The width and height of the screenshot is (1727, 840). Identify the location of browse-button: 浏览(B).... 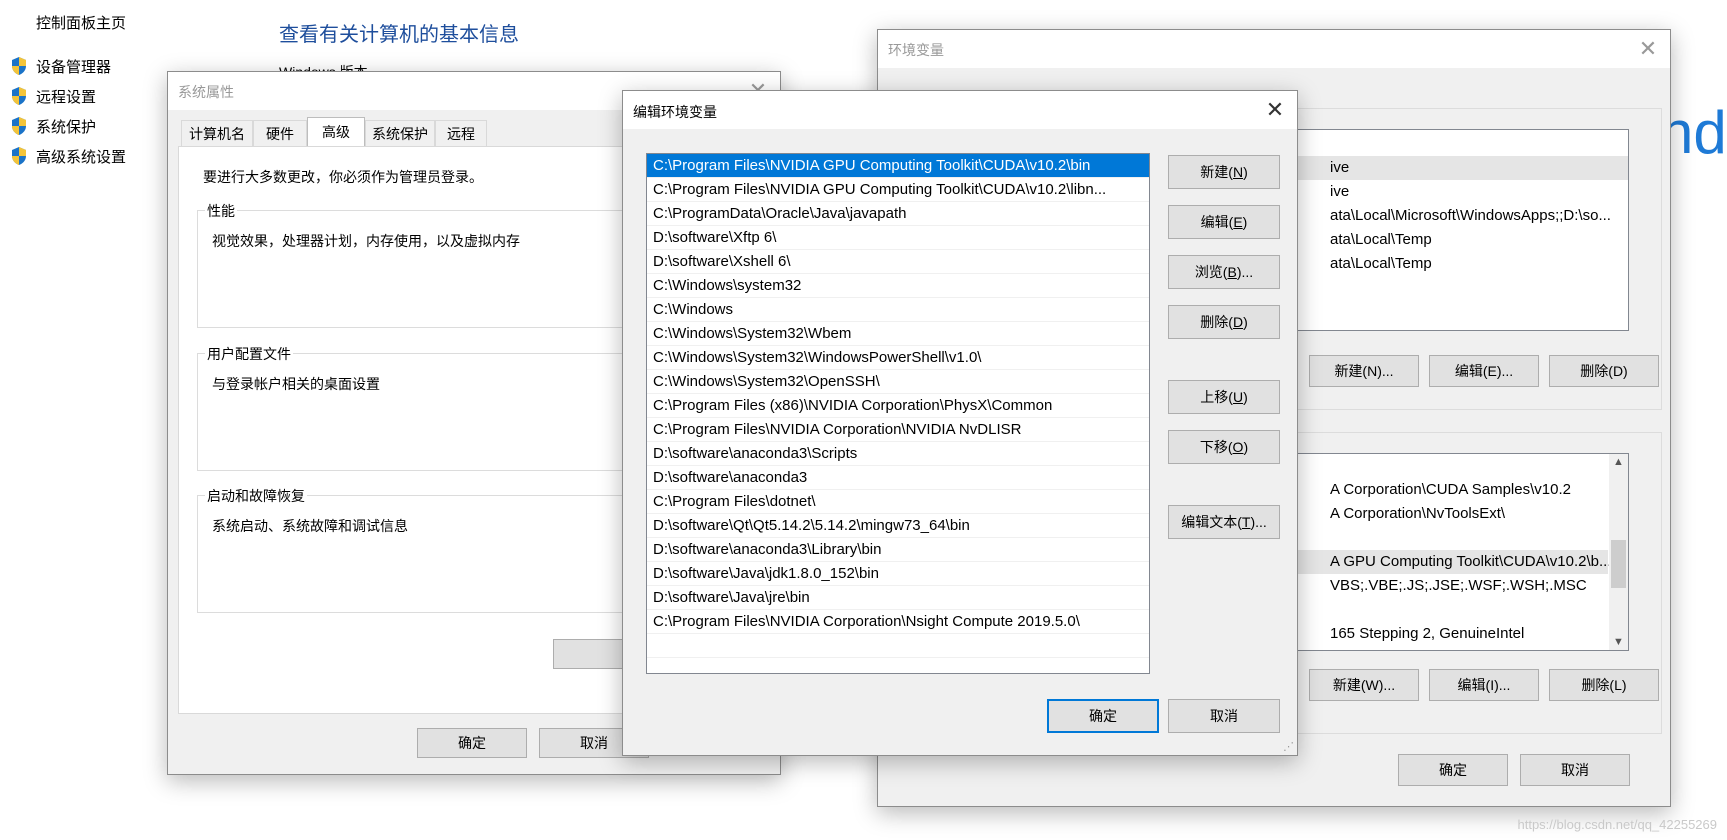
(1224, 272).